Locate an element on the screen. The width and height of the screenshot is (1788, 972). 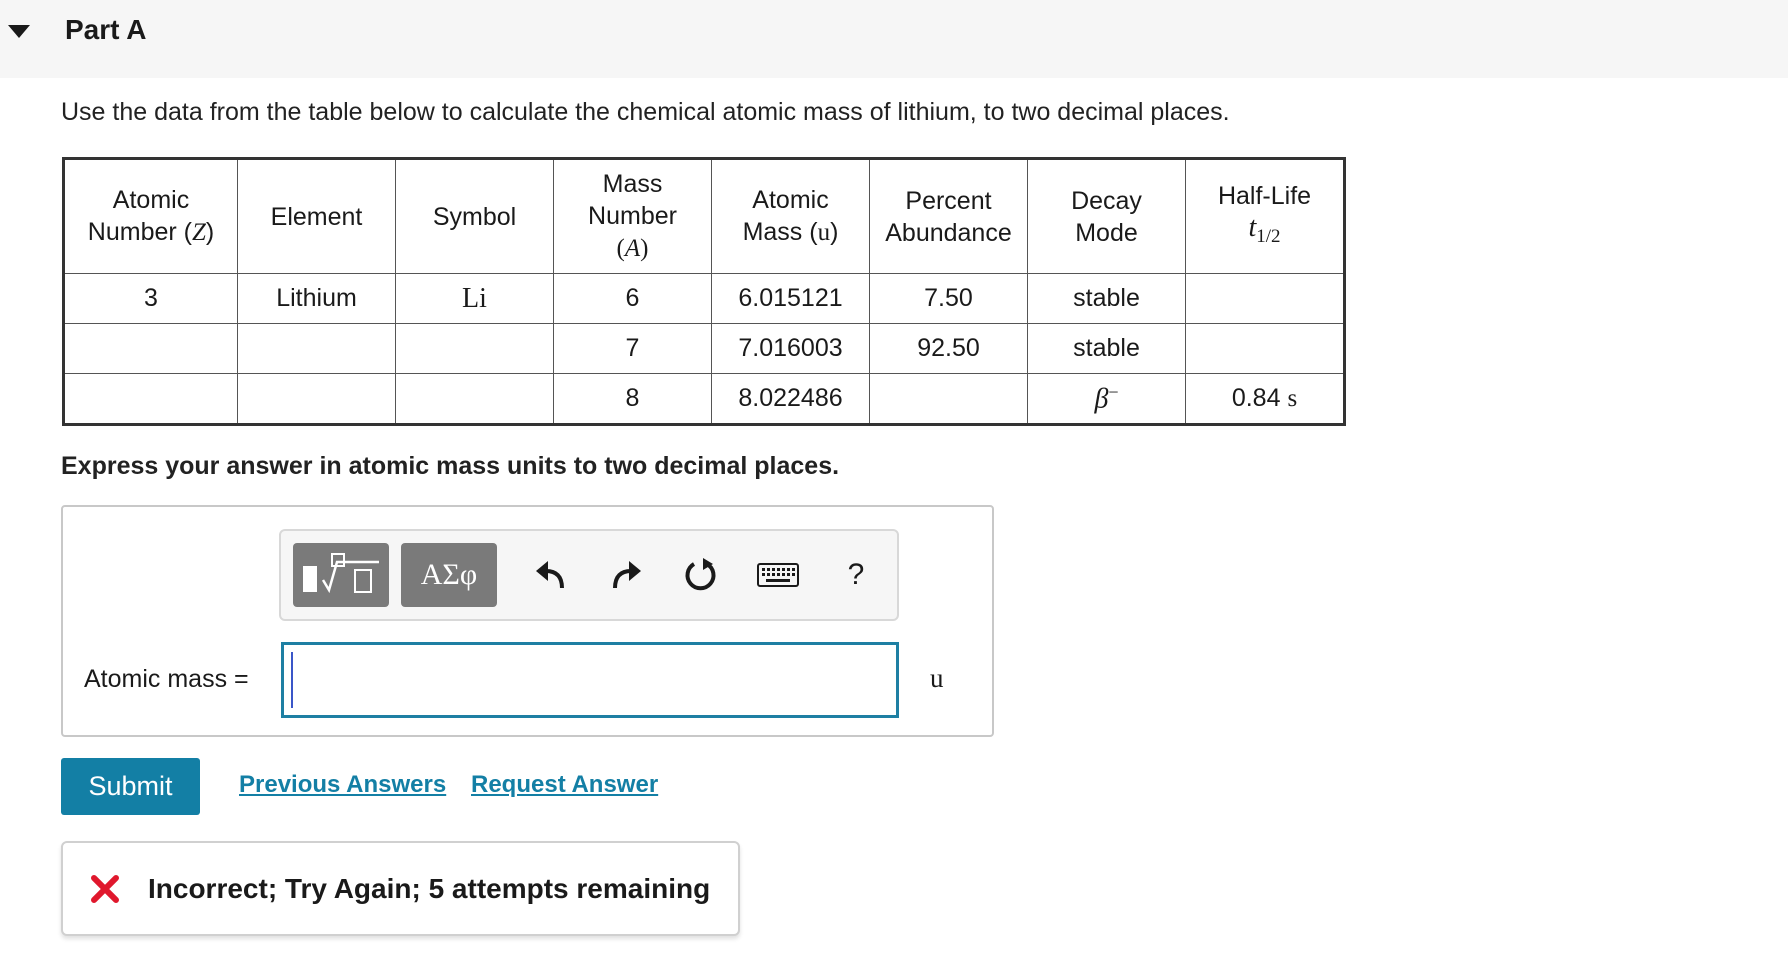
part-title: Part A is located at coordinates (106, 29).